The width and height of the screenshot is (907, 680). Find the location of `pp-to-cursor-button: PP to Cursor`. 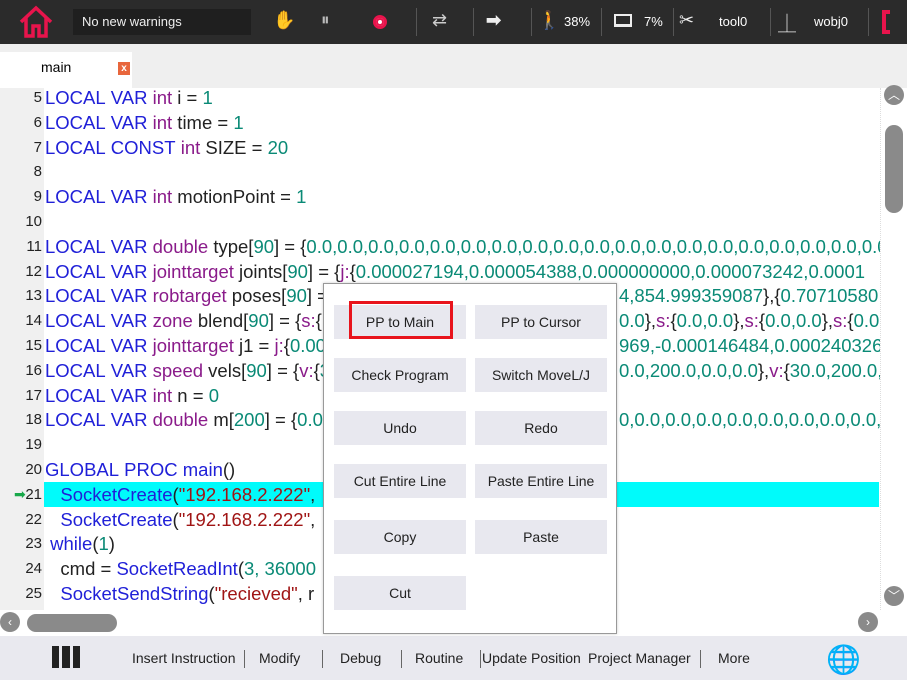

pp-to-cursor-button: PP to Cursor is located at coordinates (541, 322).